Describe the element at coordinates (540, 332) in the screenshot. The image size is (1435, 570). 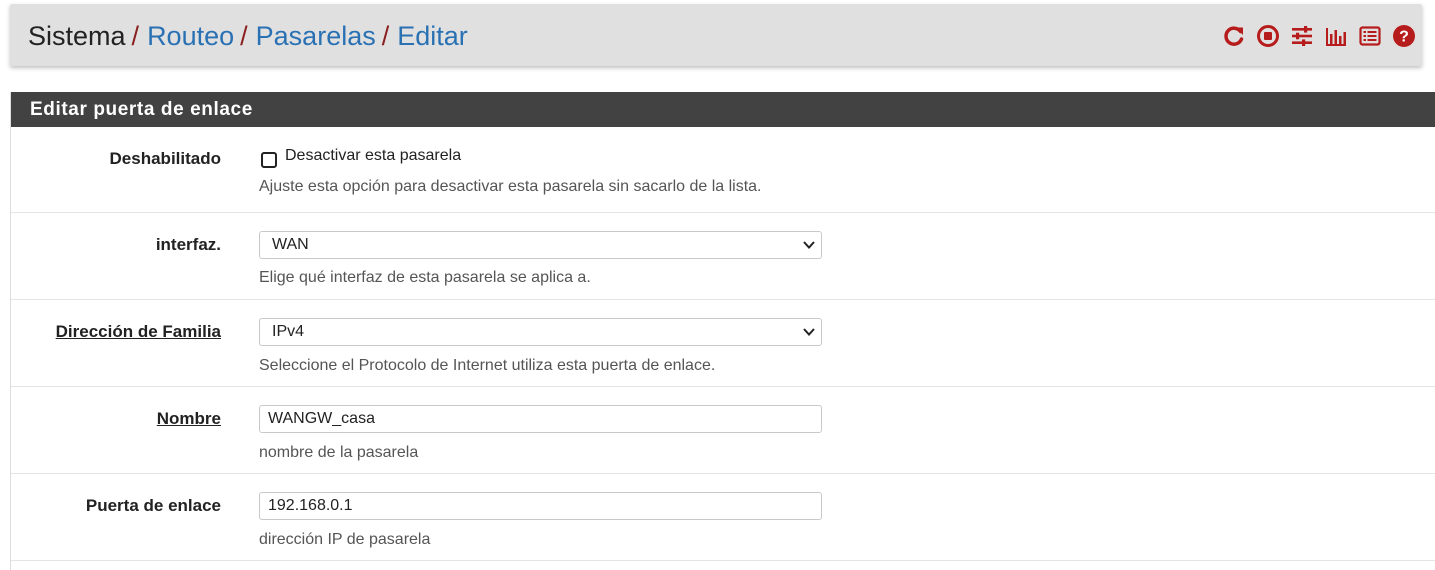
I see `address-family-select: IPv4` at that location.